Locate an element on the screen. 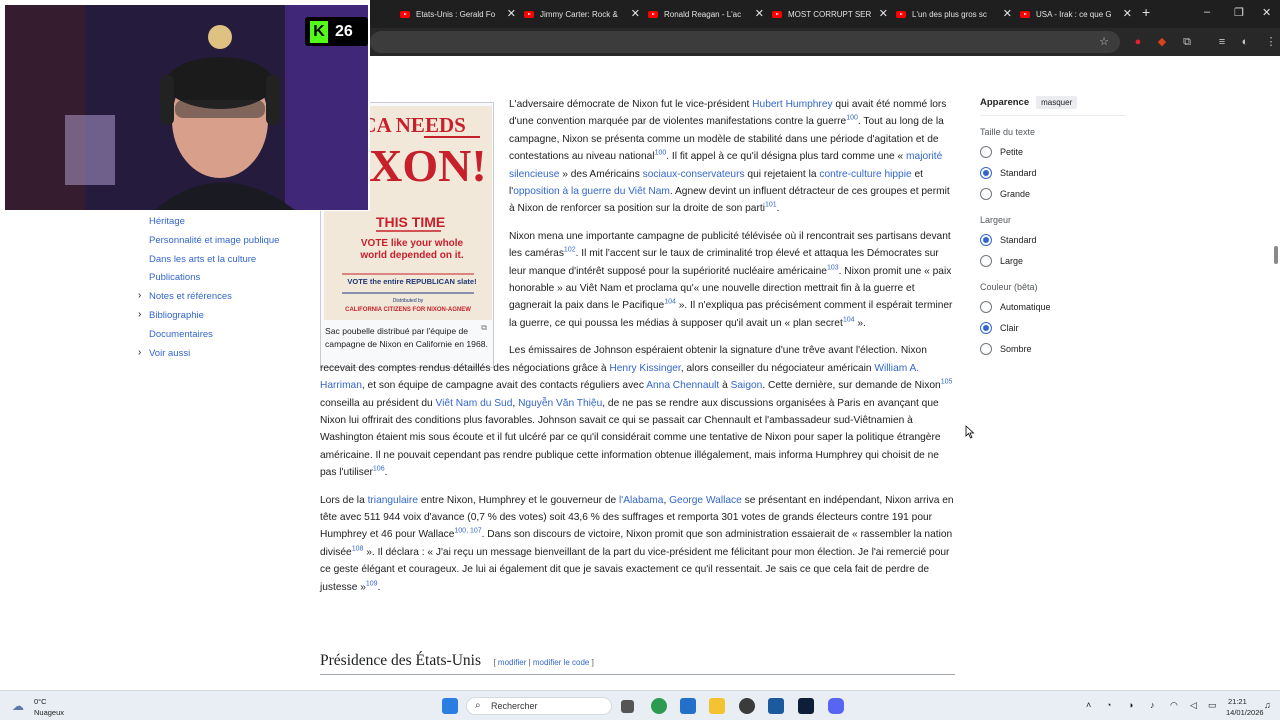 The width and height of the screenshot is (1280, 720). article-link: l'Alabama is located at coordinates (641, 500).